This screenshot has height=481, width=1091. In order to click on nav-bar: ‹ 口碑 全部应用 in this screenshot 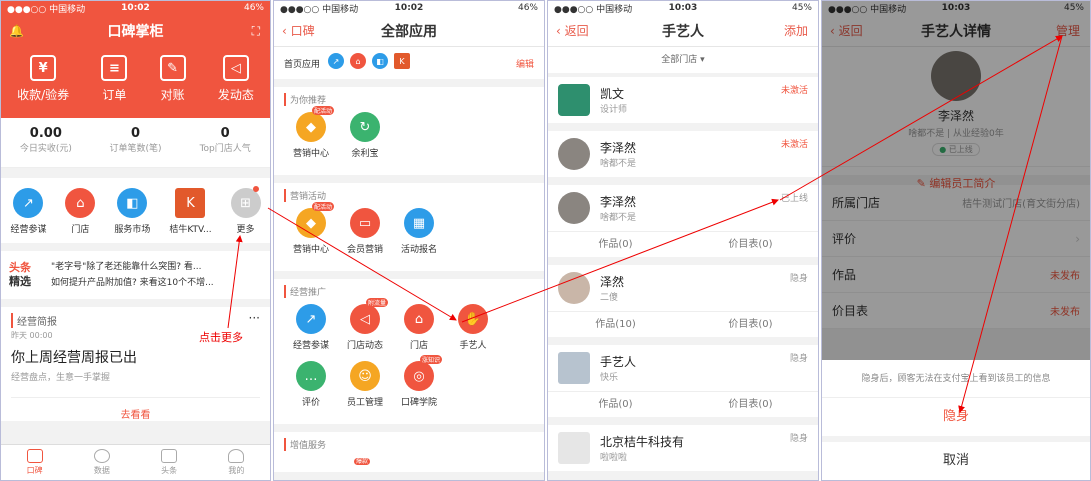, I will do `click(409, 31)`.